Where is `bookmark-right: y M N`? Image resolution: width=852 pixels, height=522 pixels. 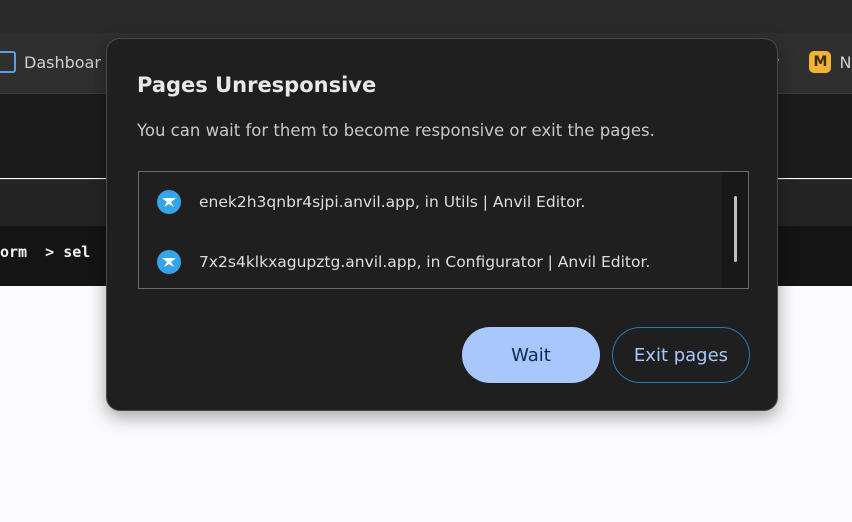
bookmark-right: y M N is located at coordinates (810, 62).